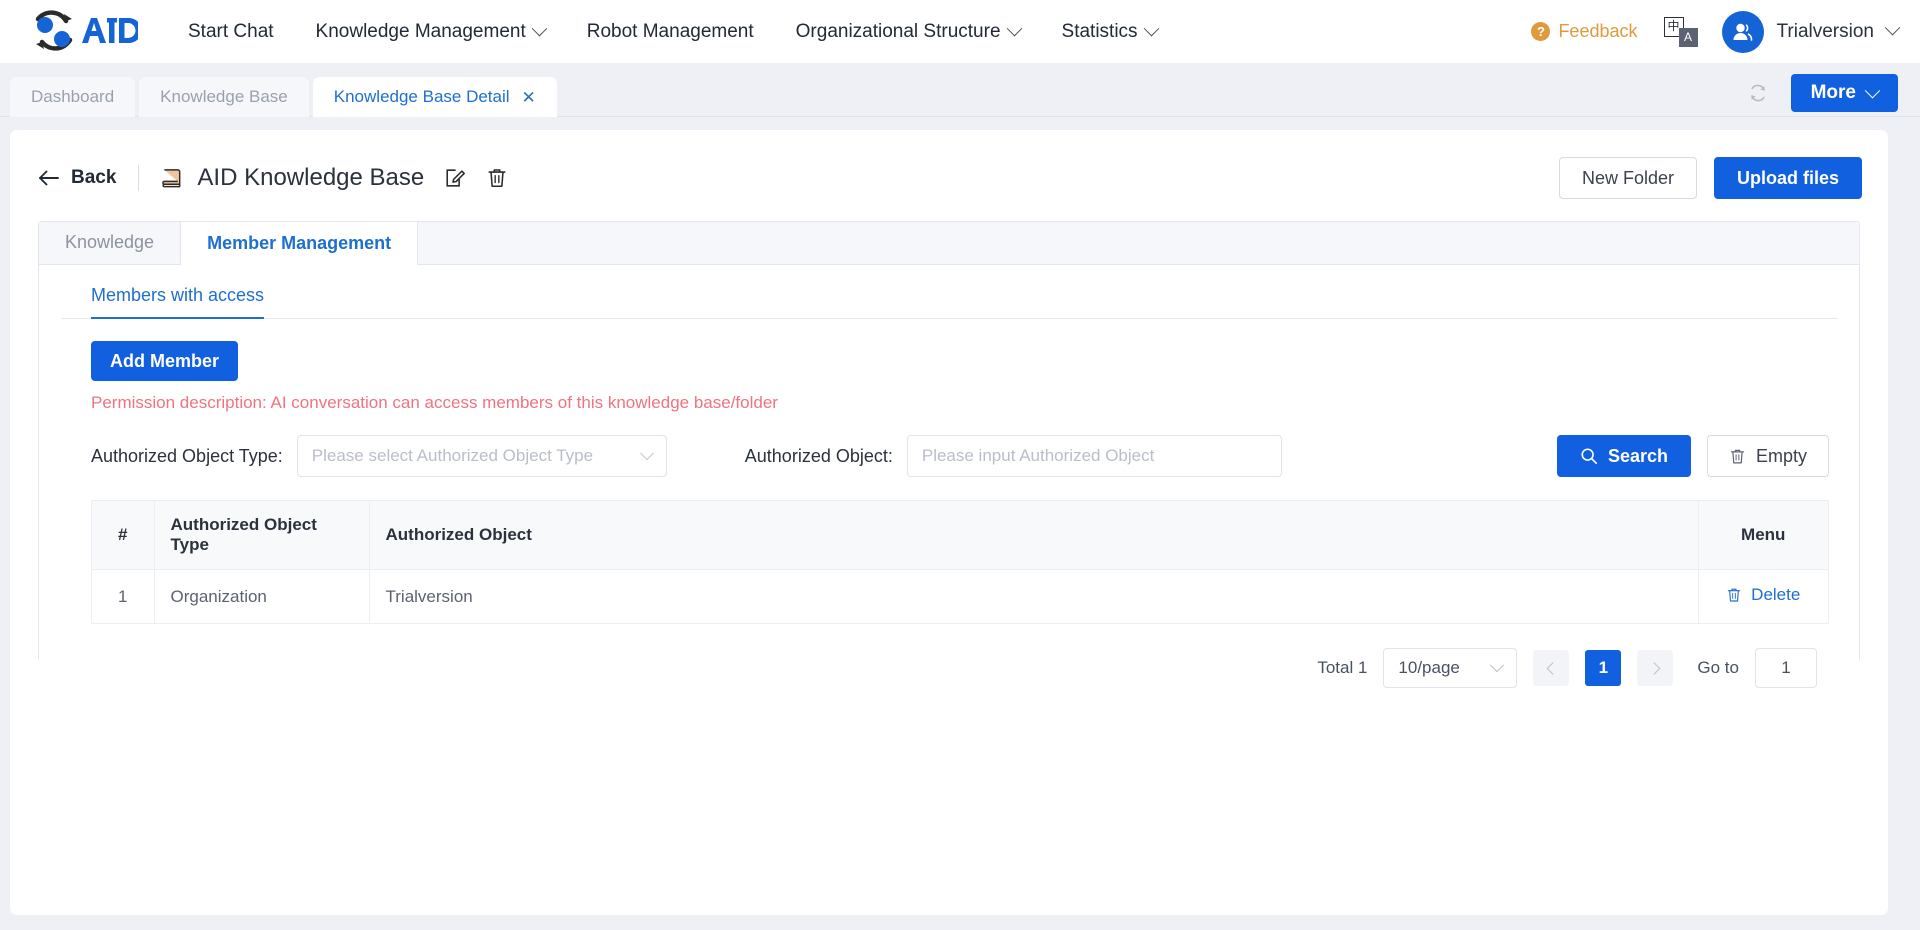 The image size is (1920, 930). What do you see at coordinates (1825, 31) in the screenshot?
I see `username-label: Trialversion` at bounding box center [1825, 31].